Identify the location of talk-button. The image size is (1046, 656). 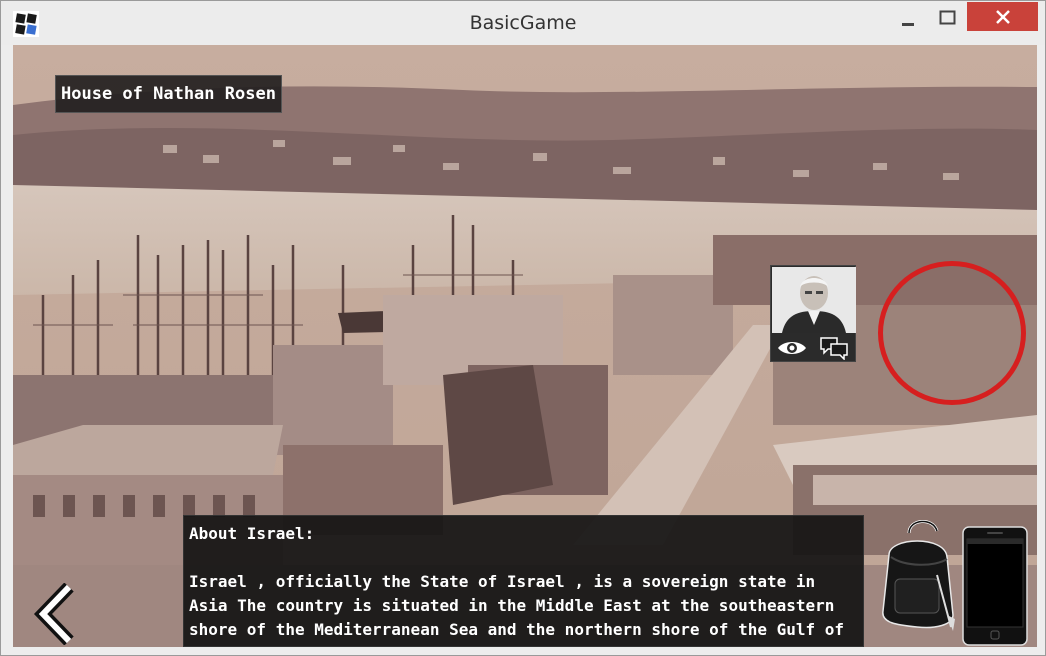
(834, 348).